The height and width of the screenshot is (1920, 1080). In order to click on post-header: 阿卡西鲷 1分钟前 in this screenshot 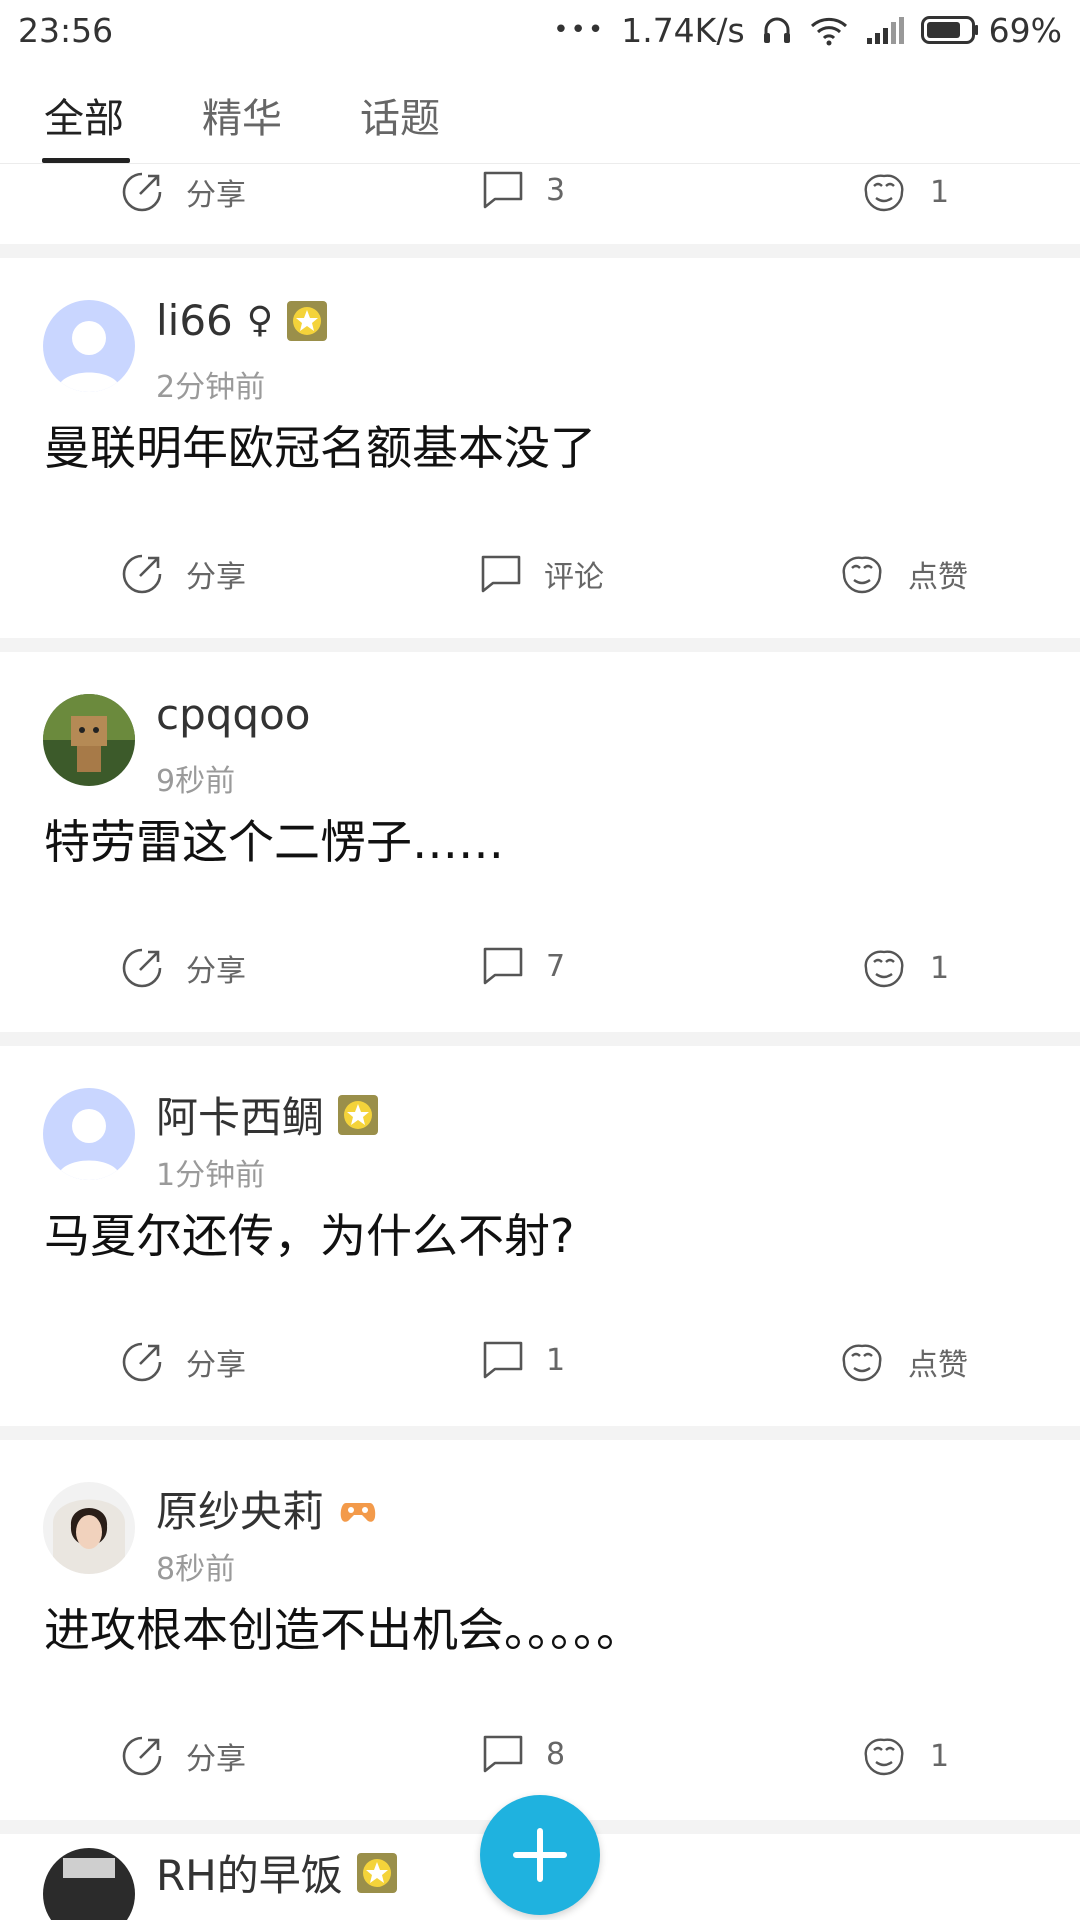, I will do `click(540, 1121)`.